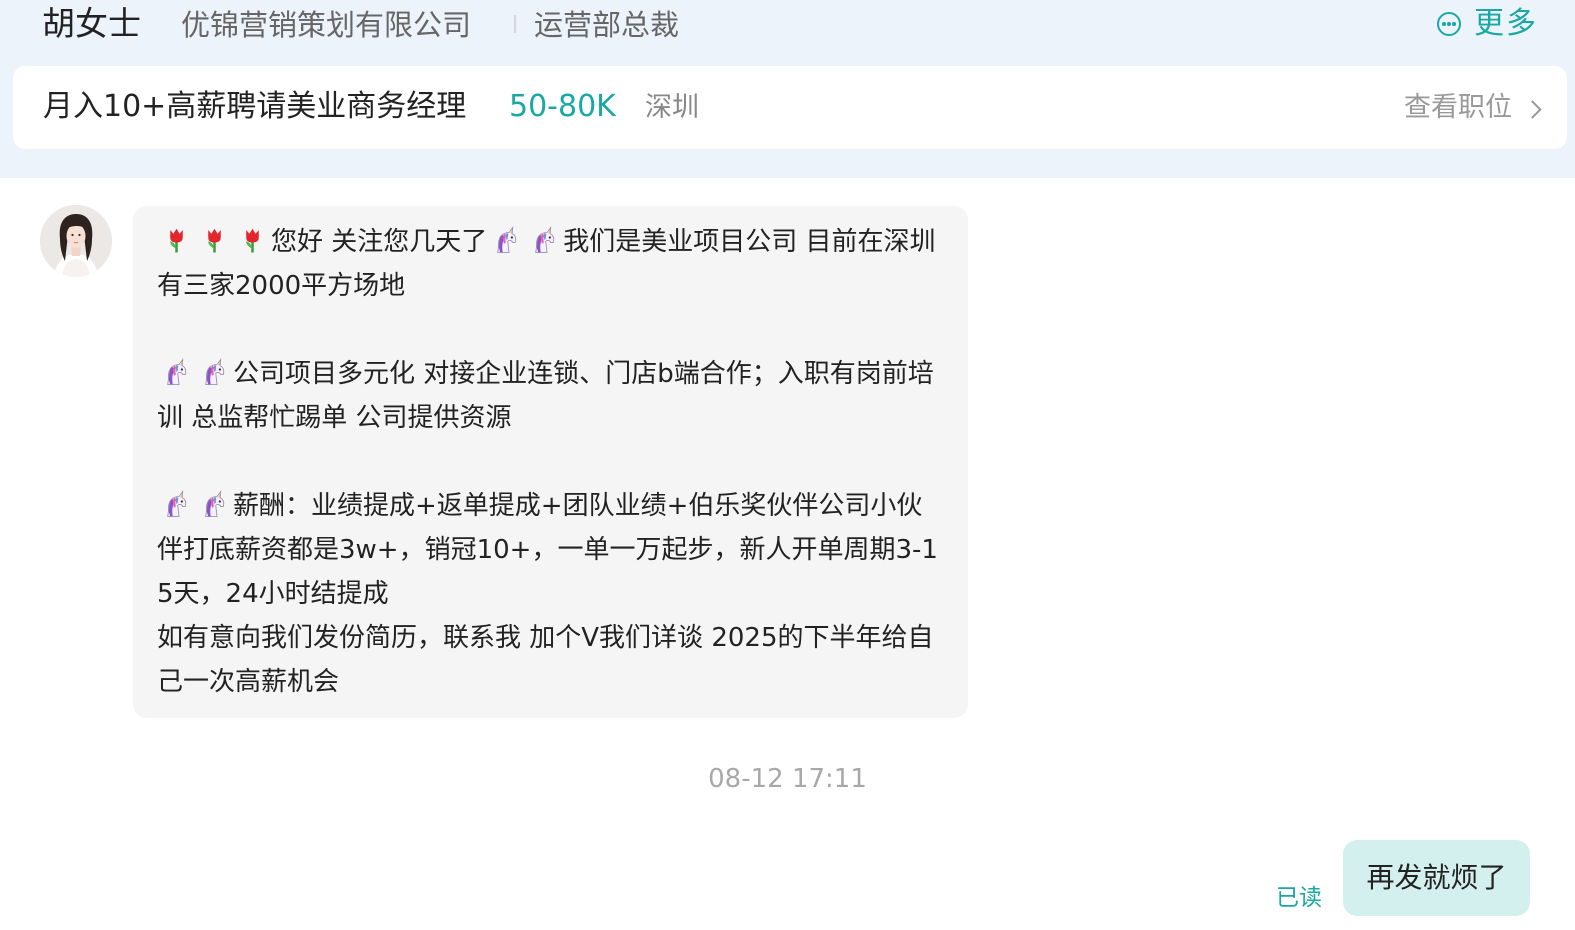  I want to click on job-title: 月入10+高薪聘请美业商务经理, so click(255, 106).